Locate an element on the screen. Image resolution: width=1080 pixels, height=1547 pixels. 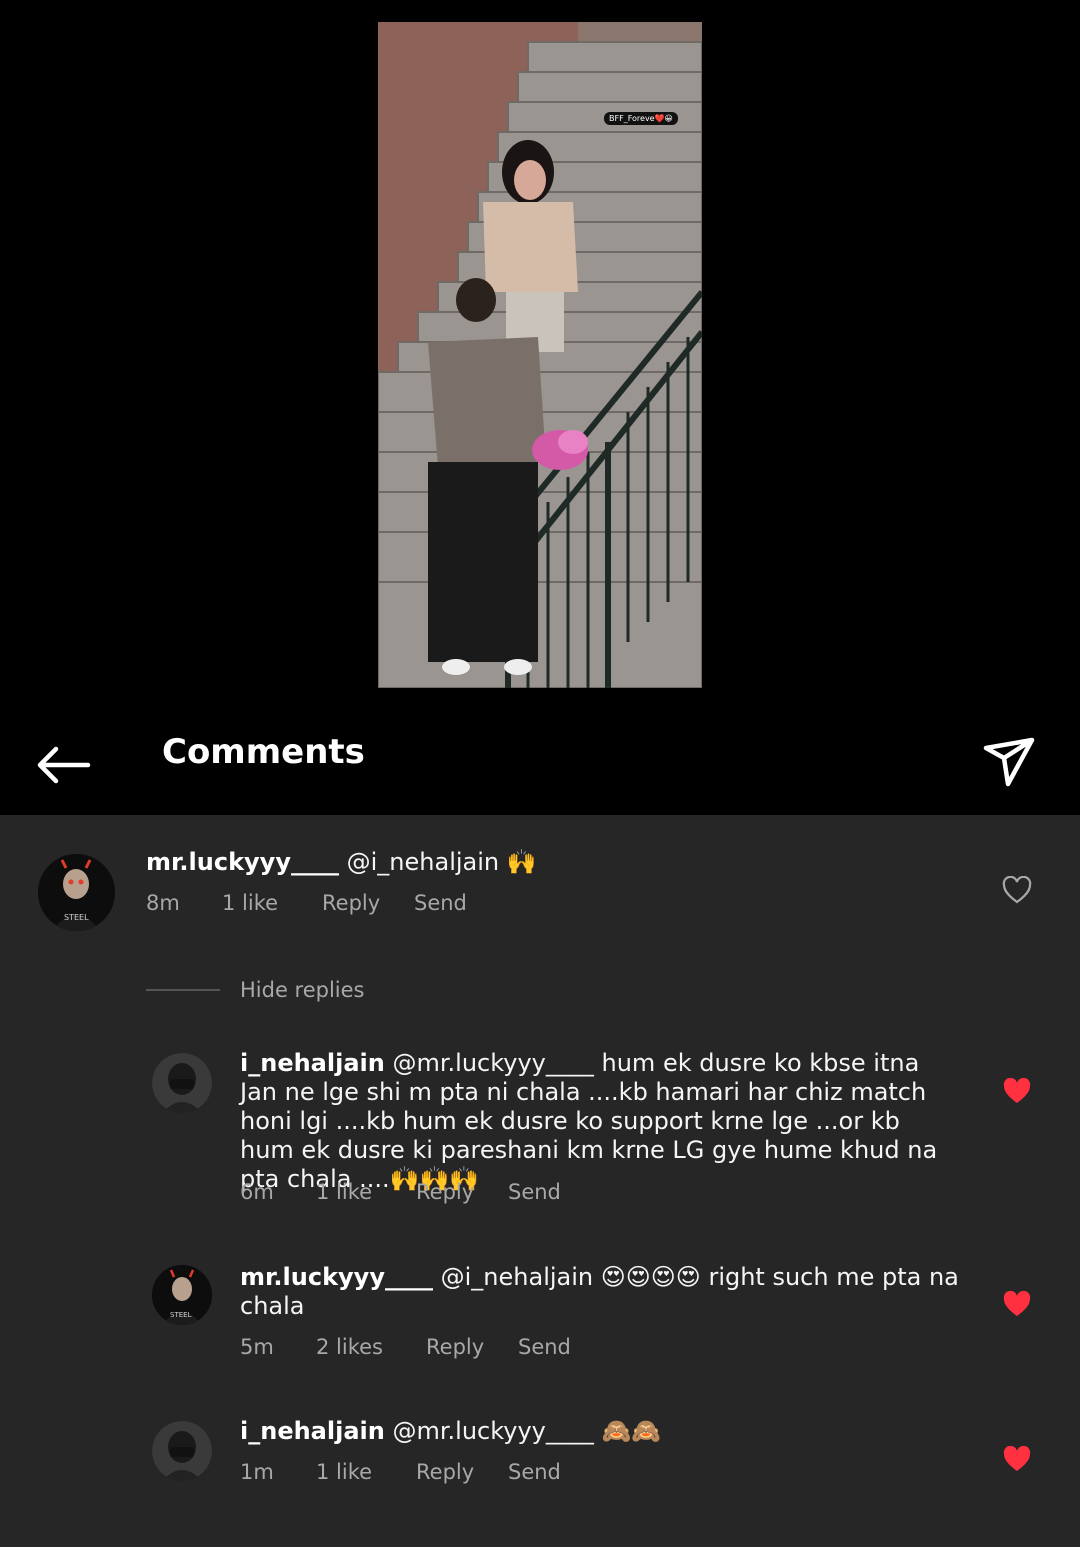
comment-text: mr.luckyyy____ @i_nehaljain 🙌 is located at coordinates (556, 862).